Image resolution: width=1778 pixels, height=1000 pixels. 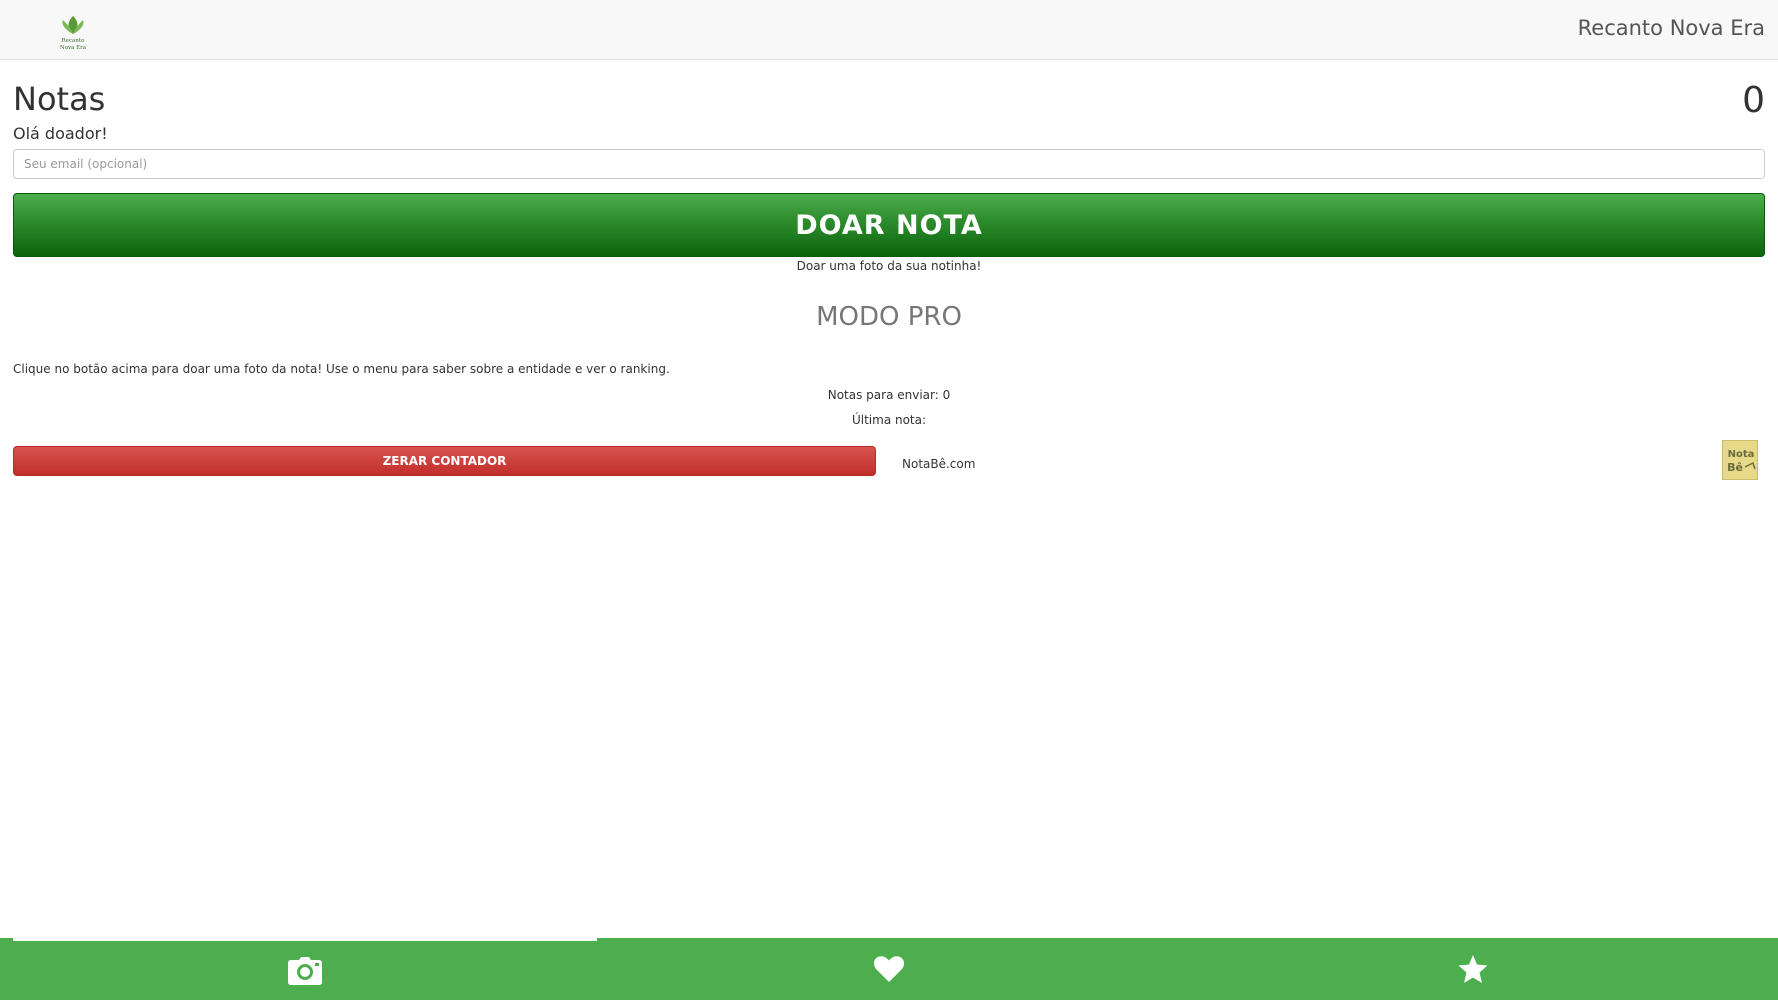 What do you see at coordinates (444, 461) in the screenshot?
I see `reset-counter-button: ZERAR CONTADOR` at bounding box center [444, 461].